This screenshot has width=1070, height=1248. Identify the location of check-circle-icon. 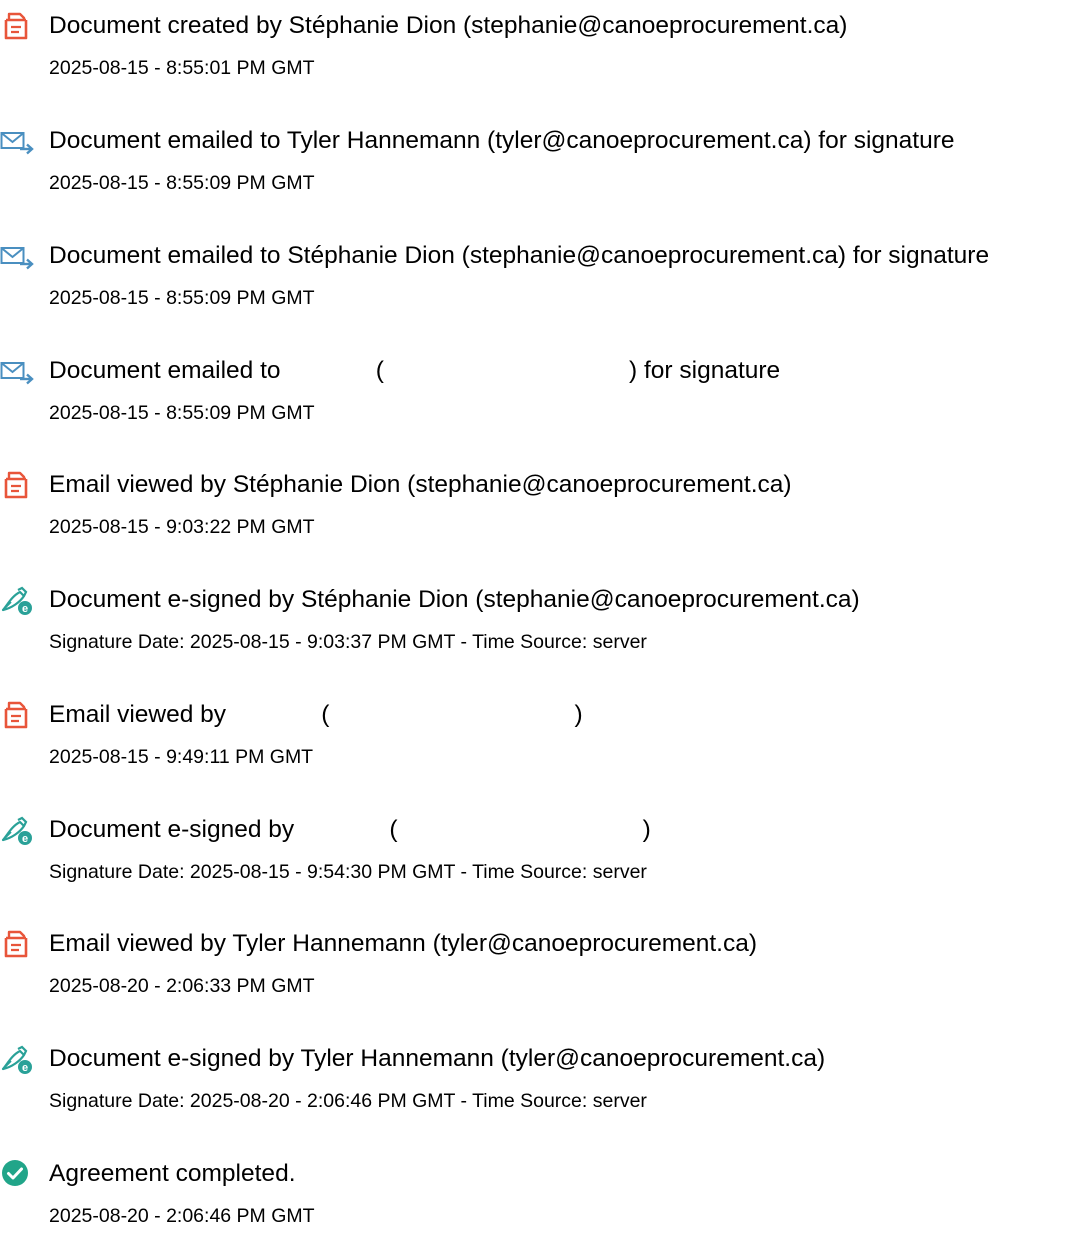
(18, 1174).